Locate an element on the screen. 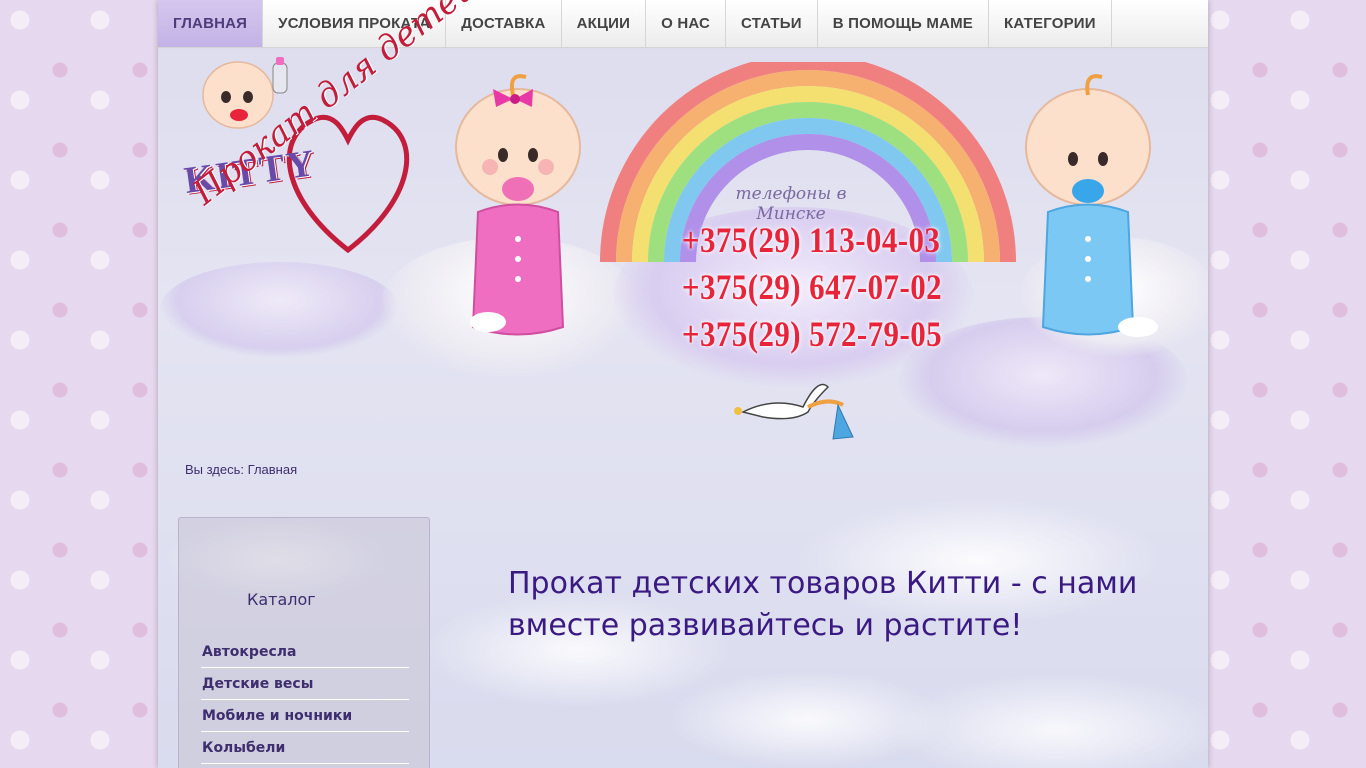  catalog-item-baby-scales: Детские весы is located at coordinates (305, 684).